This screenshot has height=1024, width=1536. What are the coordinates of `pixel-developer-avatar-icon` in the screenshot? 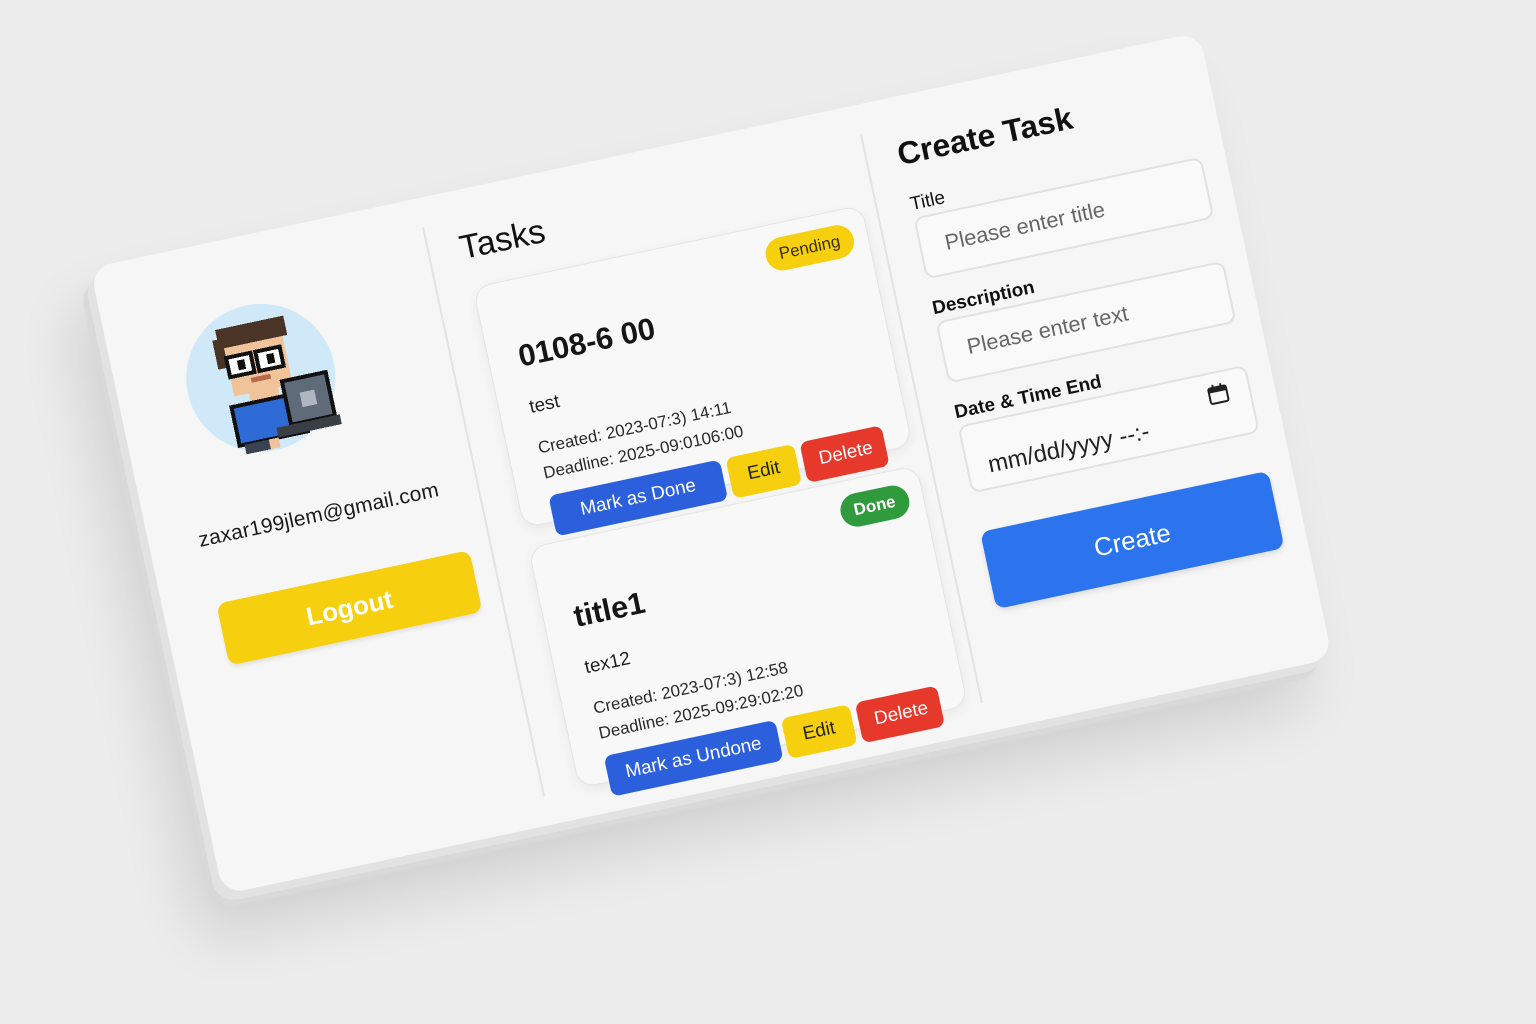 It's located at (277, 385).